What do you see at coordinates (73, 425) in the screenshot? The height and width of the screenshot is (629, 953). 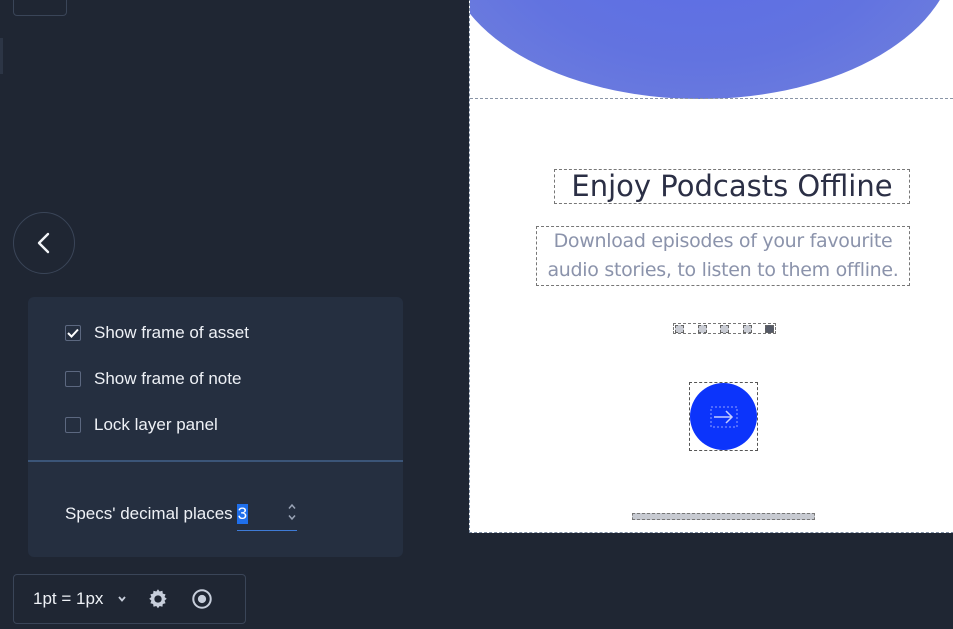 I see `lock-layer-panel-checkbox` at bounding box center [73, 425].